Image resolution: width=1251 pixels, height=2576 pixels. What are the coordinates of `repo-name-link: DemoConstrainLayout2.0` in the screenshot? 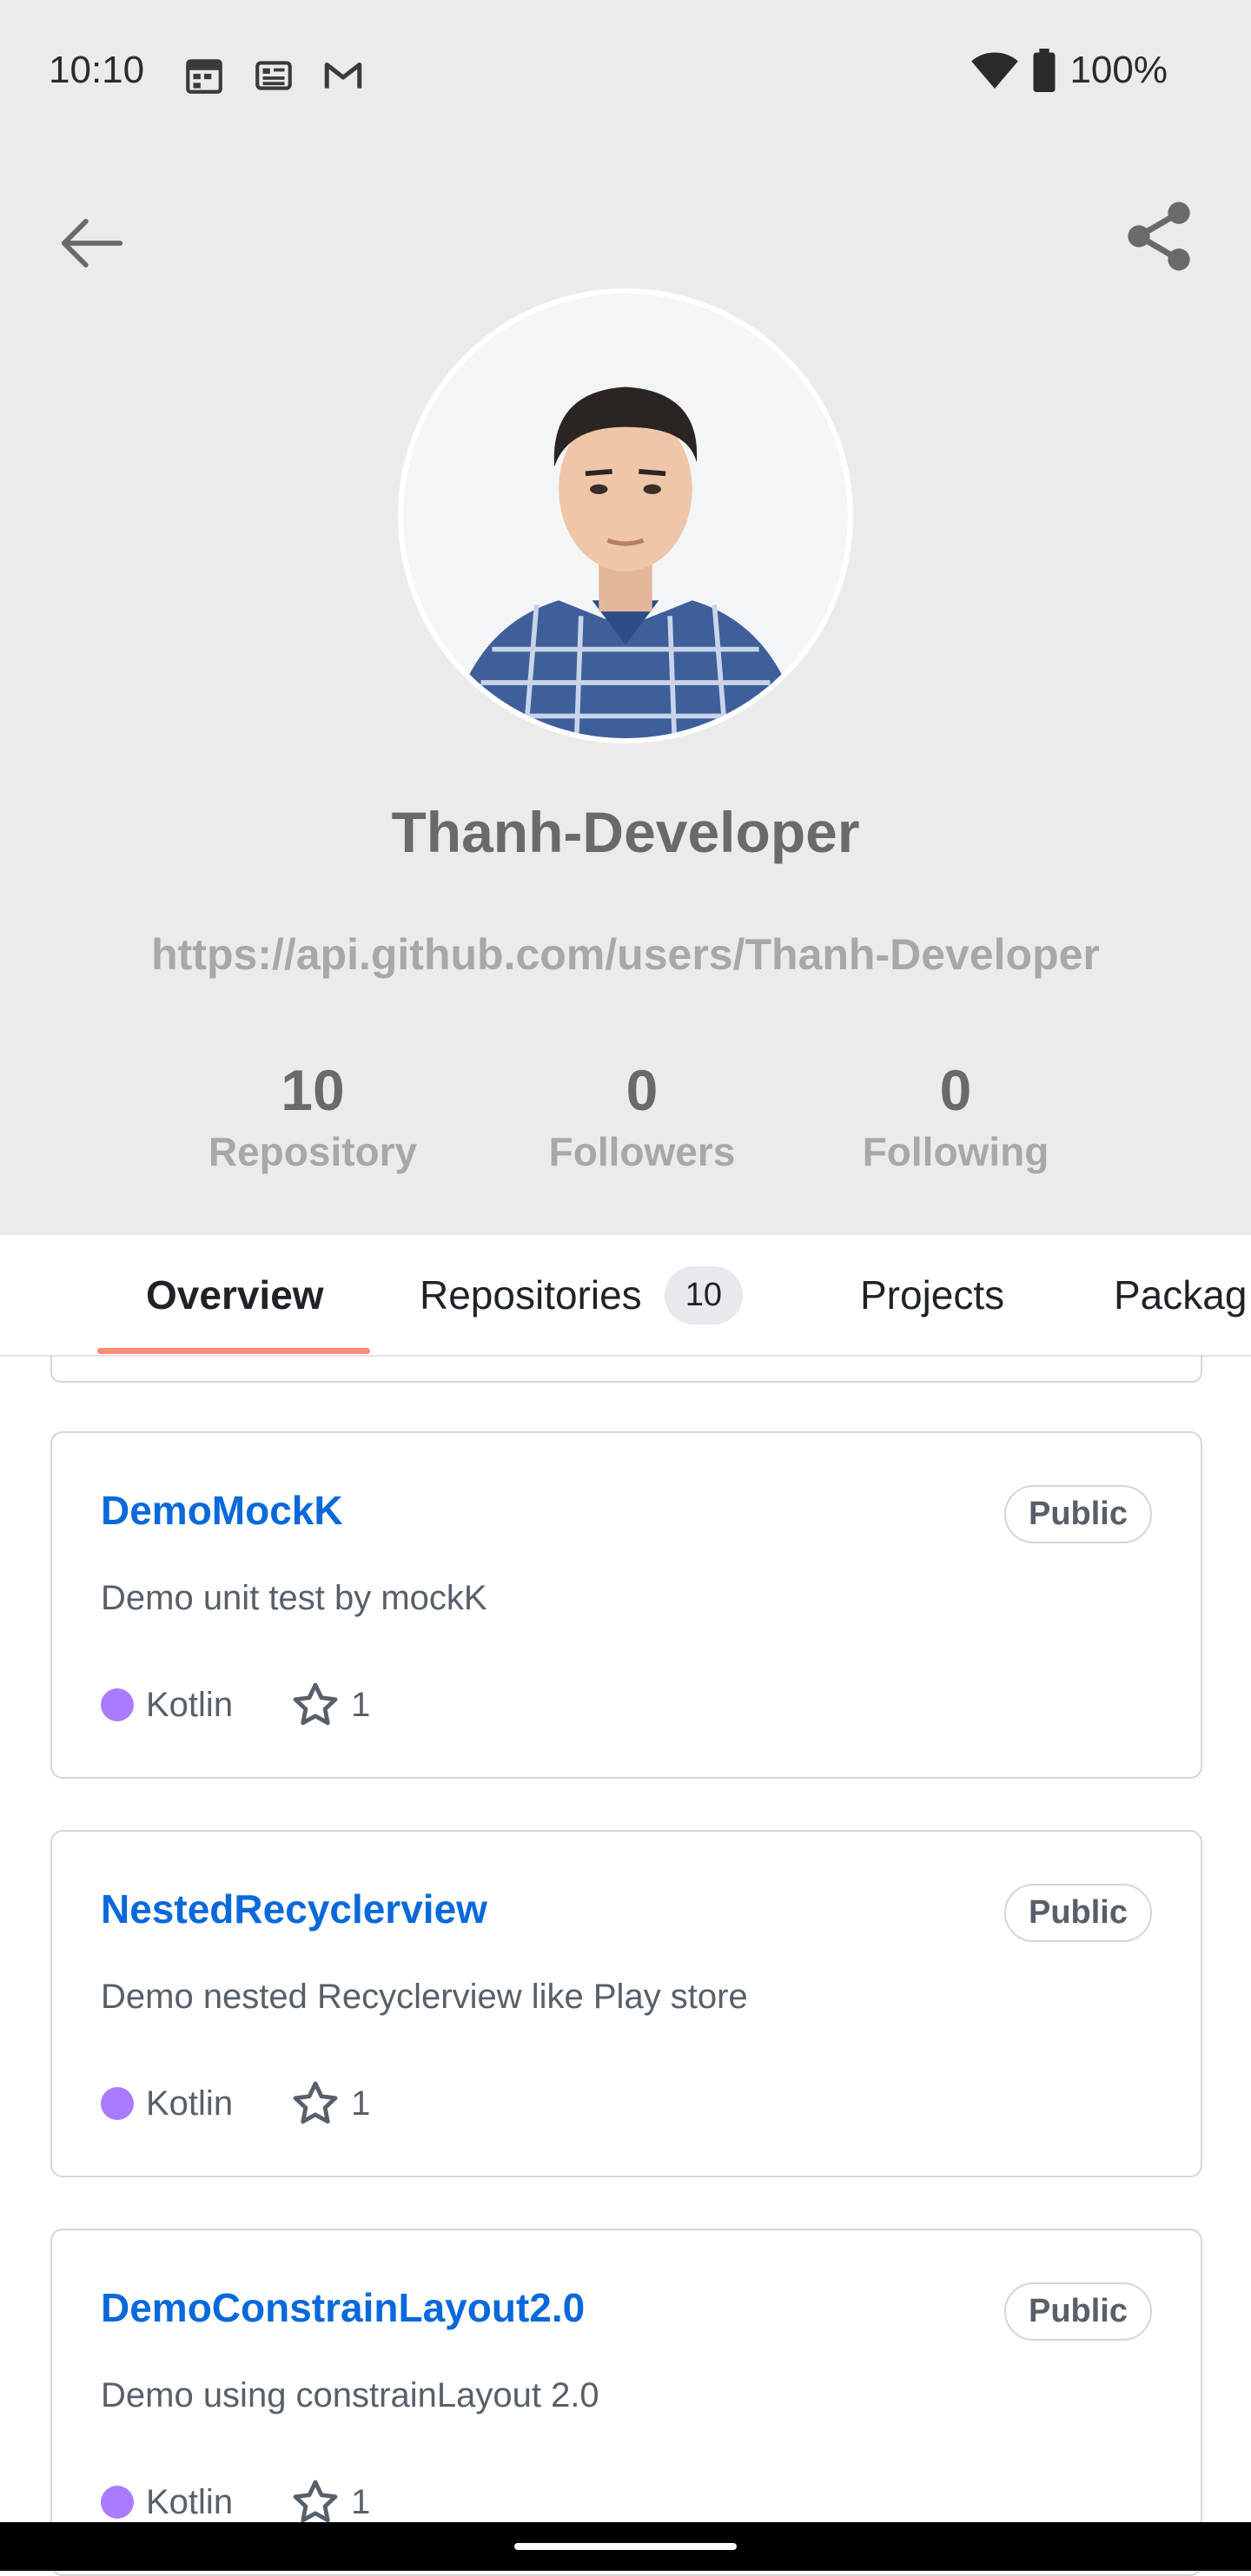 It's located at (343, 2308).